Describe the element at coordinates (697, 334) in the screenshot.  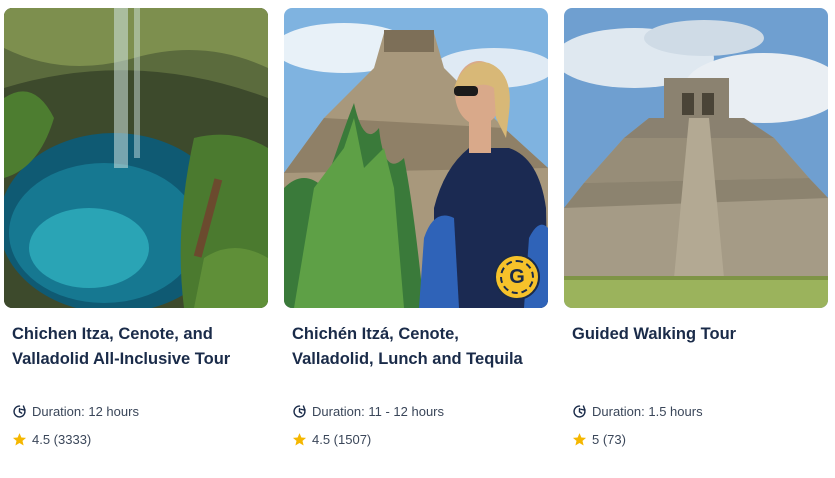
I see `tour-title: Guided Walking Tour` at that location.